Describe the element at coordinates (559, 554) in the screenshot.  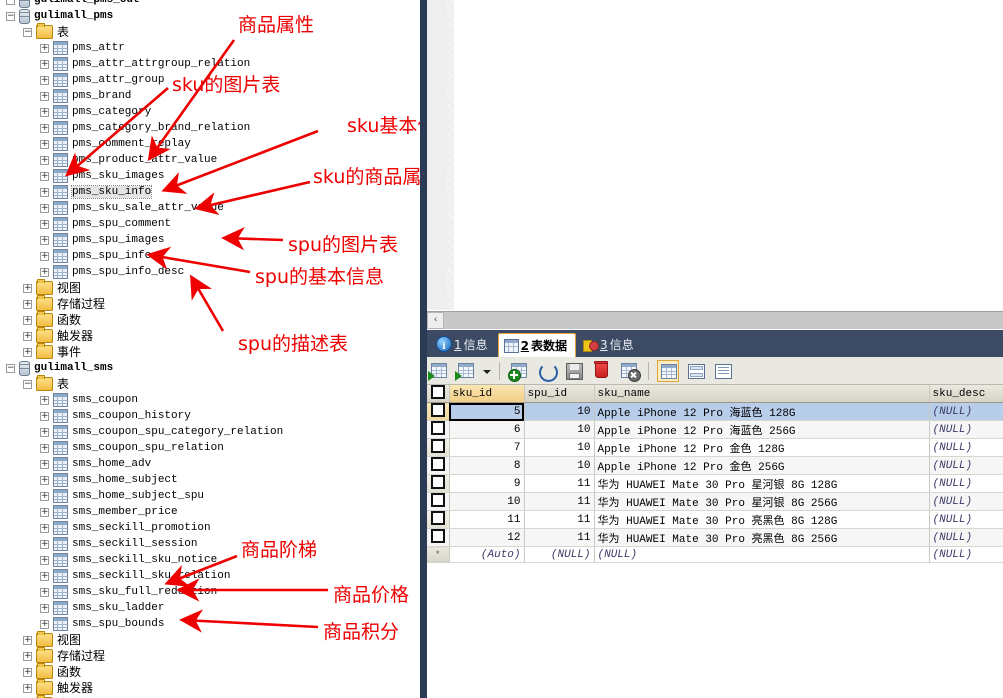
I see `new-cell-spu_id: (NULL)` at that location.